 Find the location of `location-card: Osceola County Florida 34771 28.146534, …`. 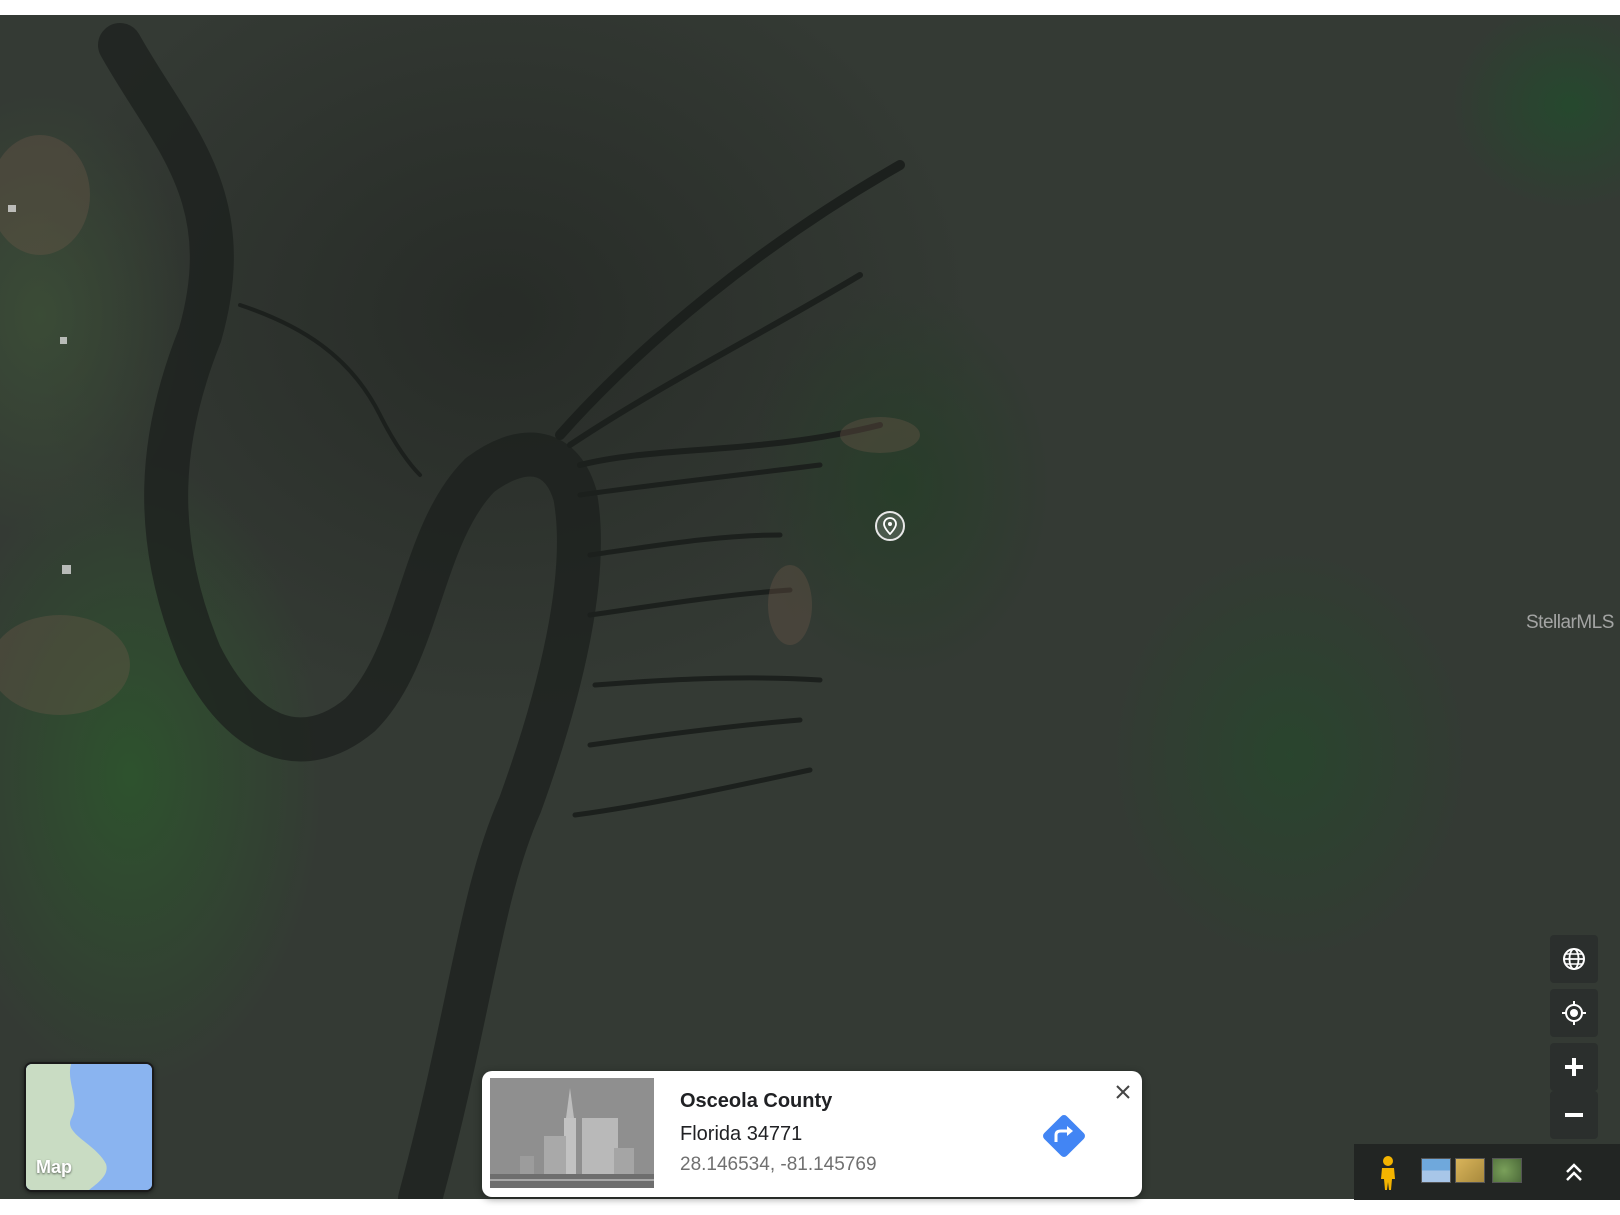

location-card: Osceola County Florida 34771 28.146534, … is located at coordinates (812, 1134).